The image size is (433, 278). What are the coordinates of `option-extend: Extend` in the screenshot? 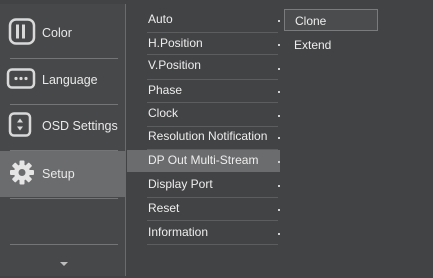 It's located at (331, 45).